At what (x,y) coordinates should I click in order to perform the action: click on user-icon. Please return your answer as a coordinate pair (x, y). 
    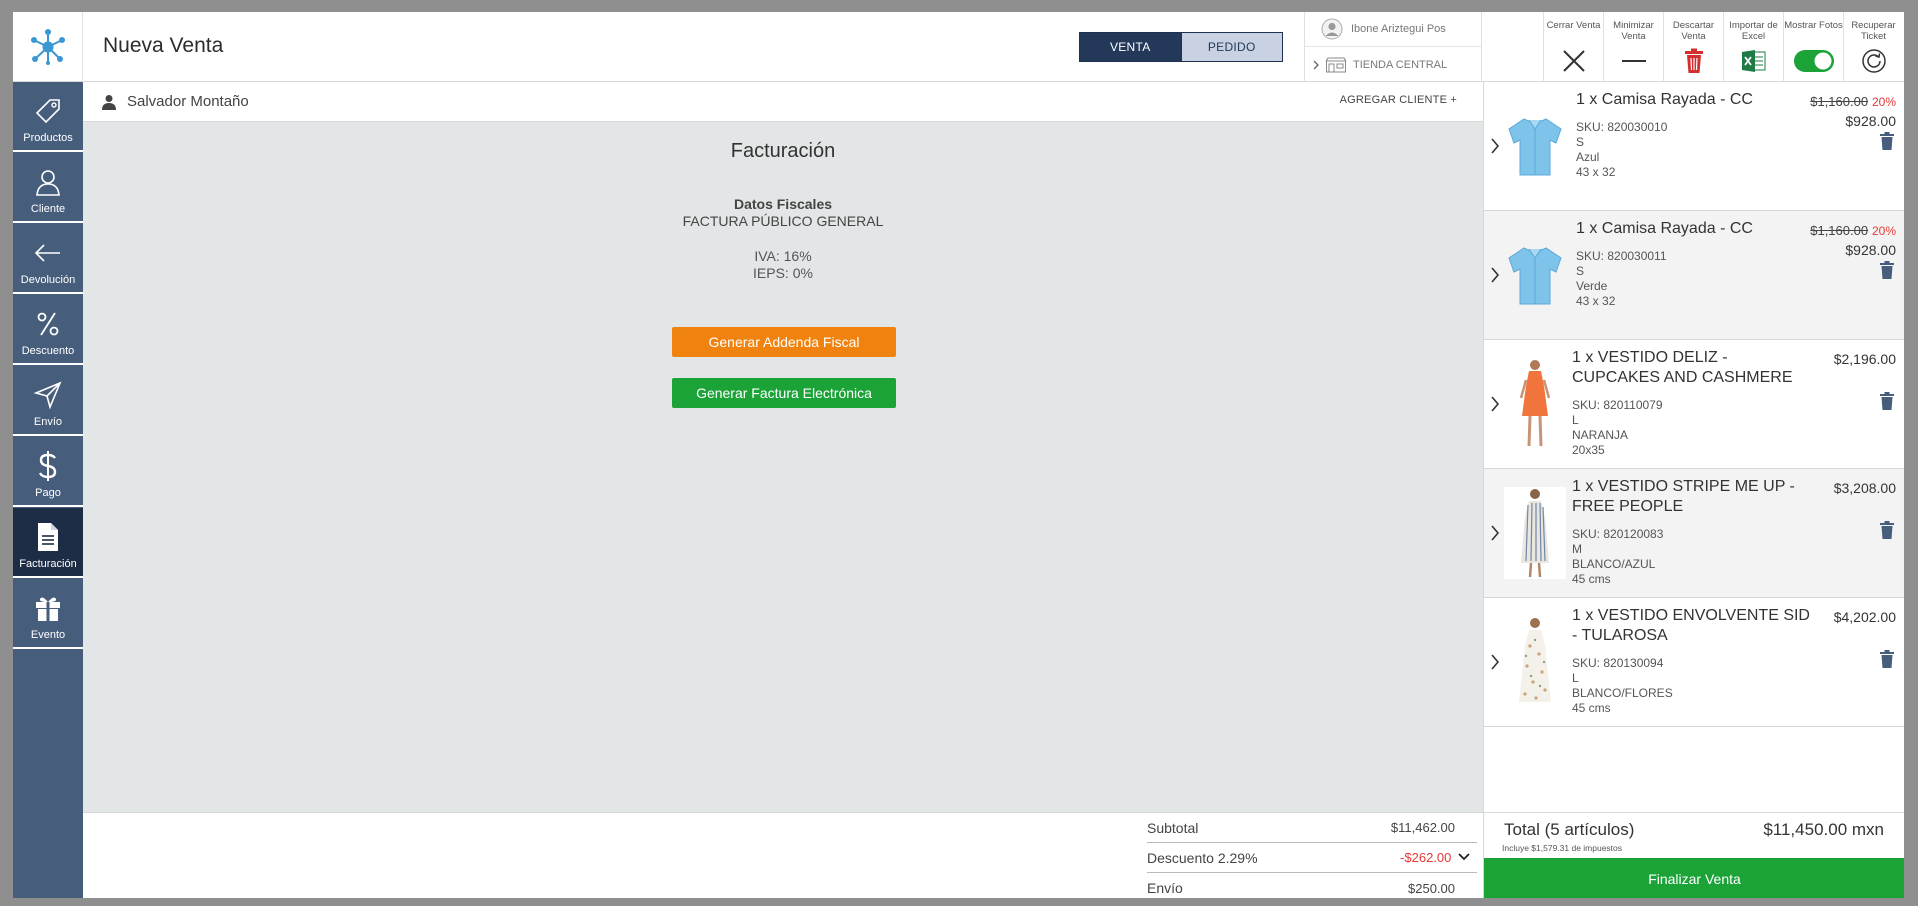
    Looking at the image, I should click on (48, 183).